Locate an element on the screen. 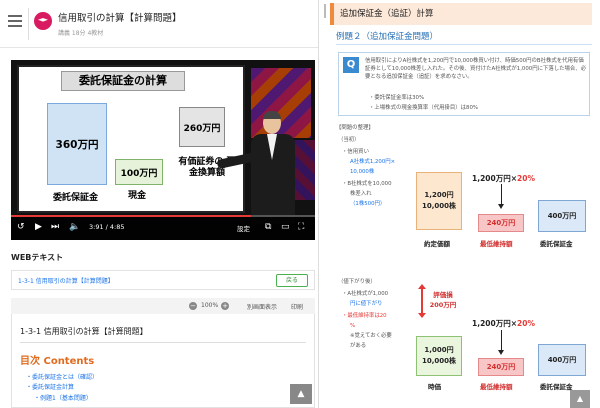 The height and width of the screenshot is (408, 600). diagram2-minimum-box: 240万円 is located at coordinates (501, 367).